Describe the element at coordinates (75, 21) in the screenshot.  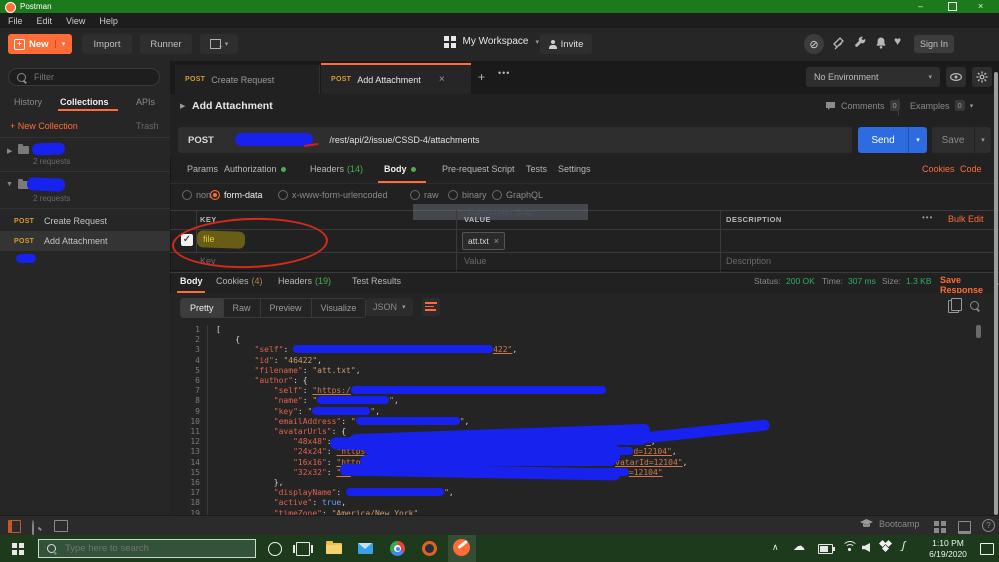
I see `menu-view: View` at that location.